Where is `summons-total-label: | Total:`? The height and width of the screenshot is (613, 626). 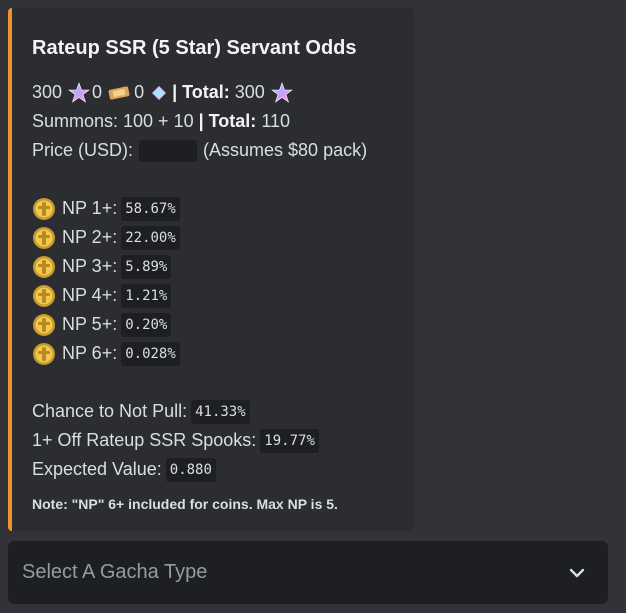
summons-total-label: | Total: is located at coordinates (227, 121).